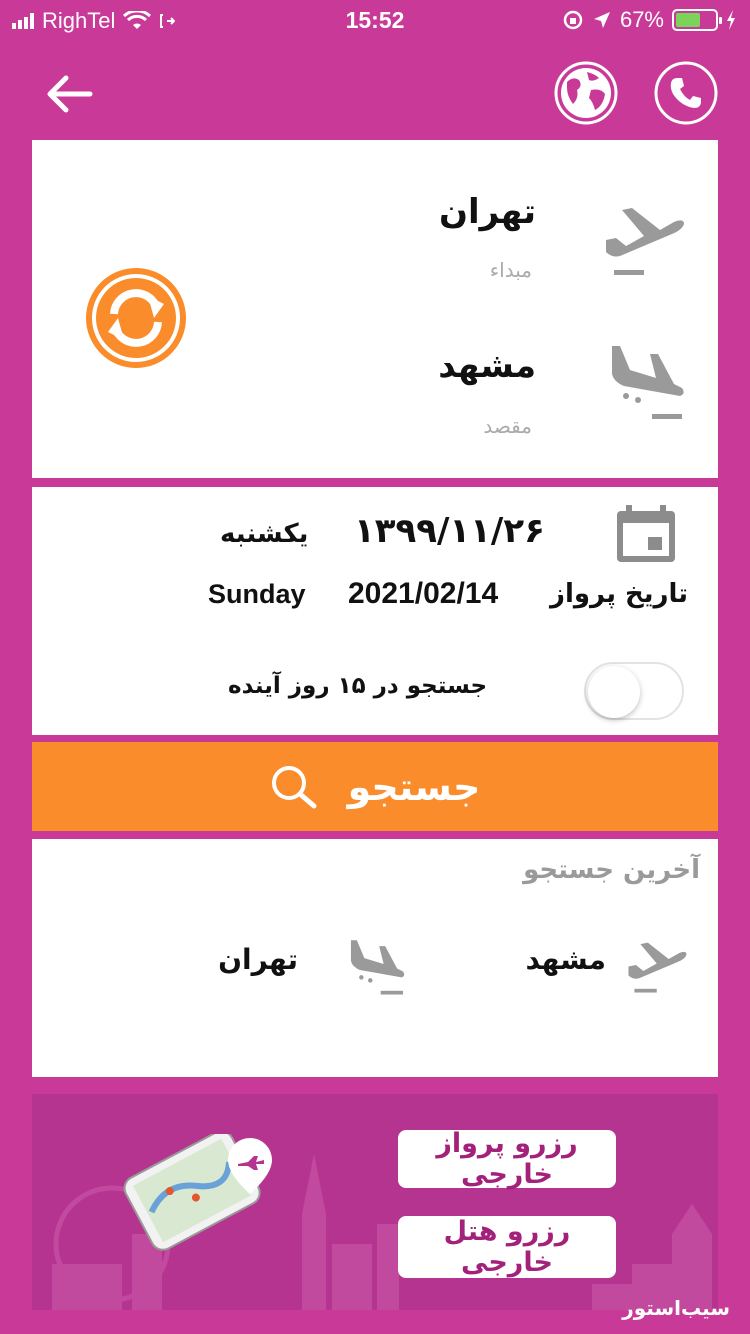 This screenshot has height=1334, width=750. What do you see at coordinates (646, 533) in the screenshot?
I see `calendar-icon` at bounding box center [646, 533].